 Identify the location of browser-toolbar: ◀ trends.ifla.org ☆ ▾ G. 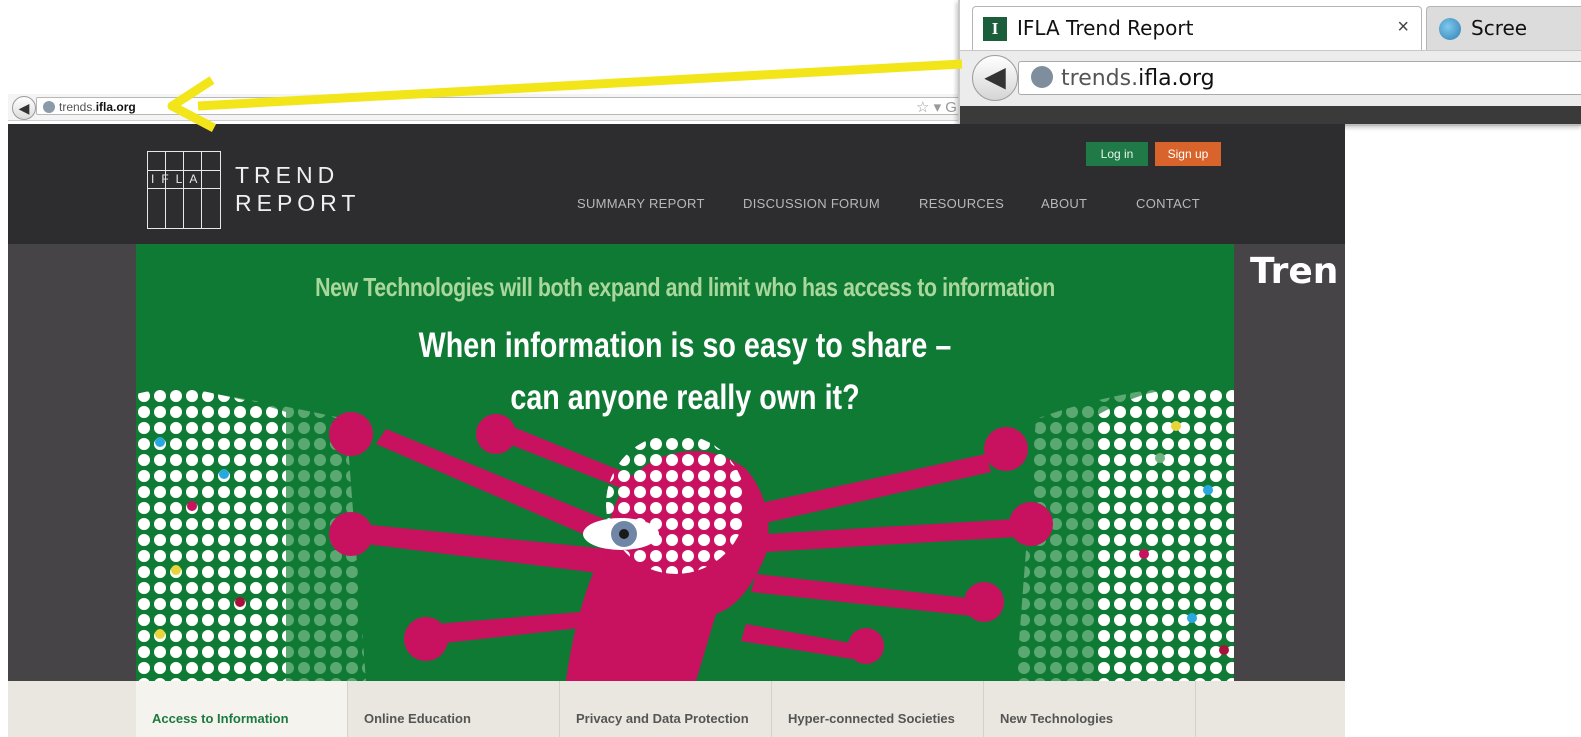
(508, 107).